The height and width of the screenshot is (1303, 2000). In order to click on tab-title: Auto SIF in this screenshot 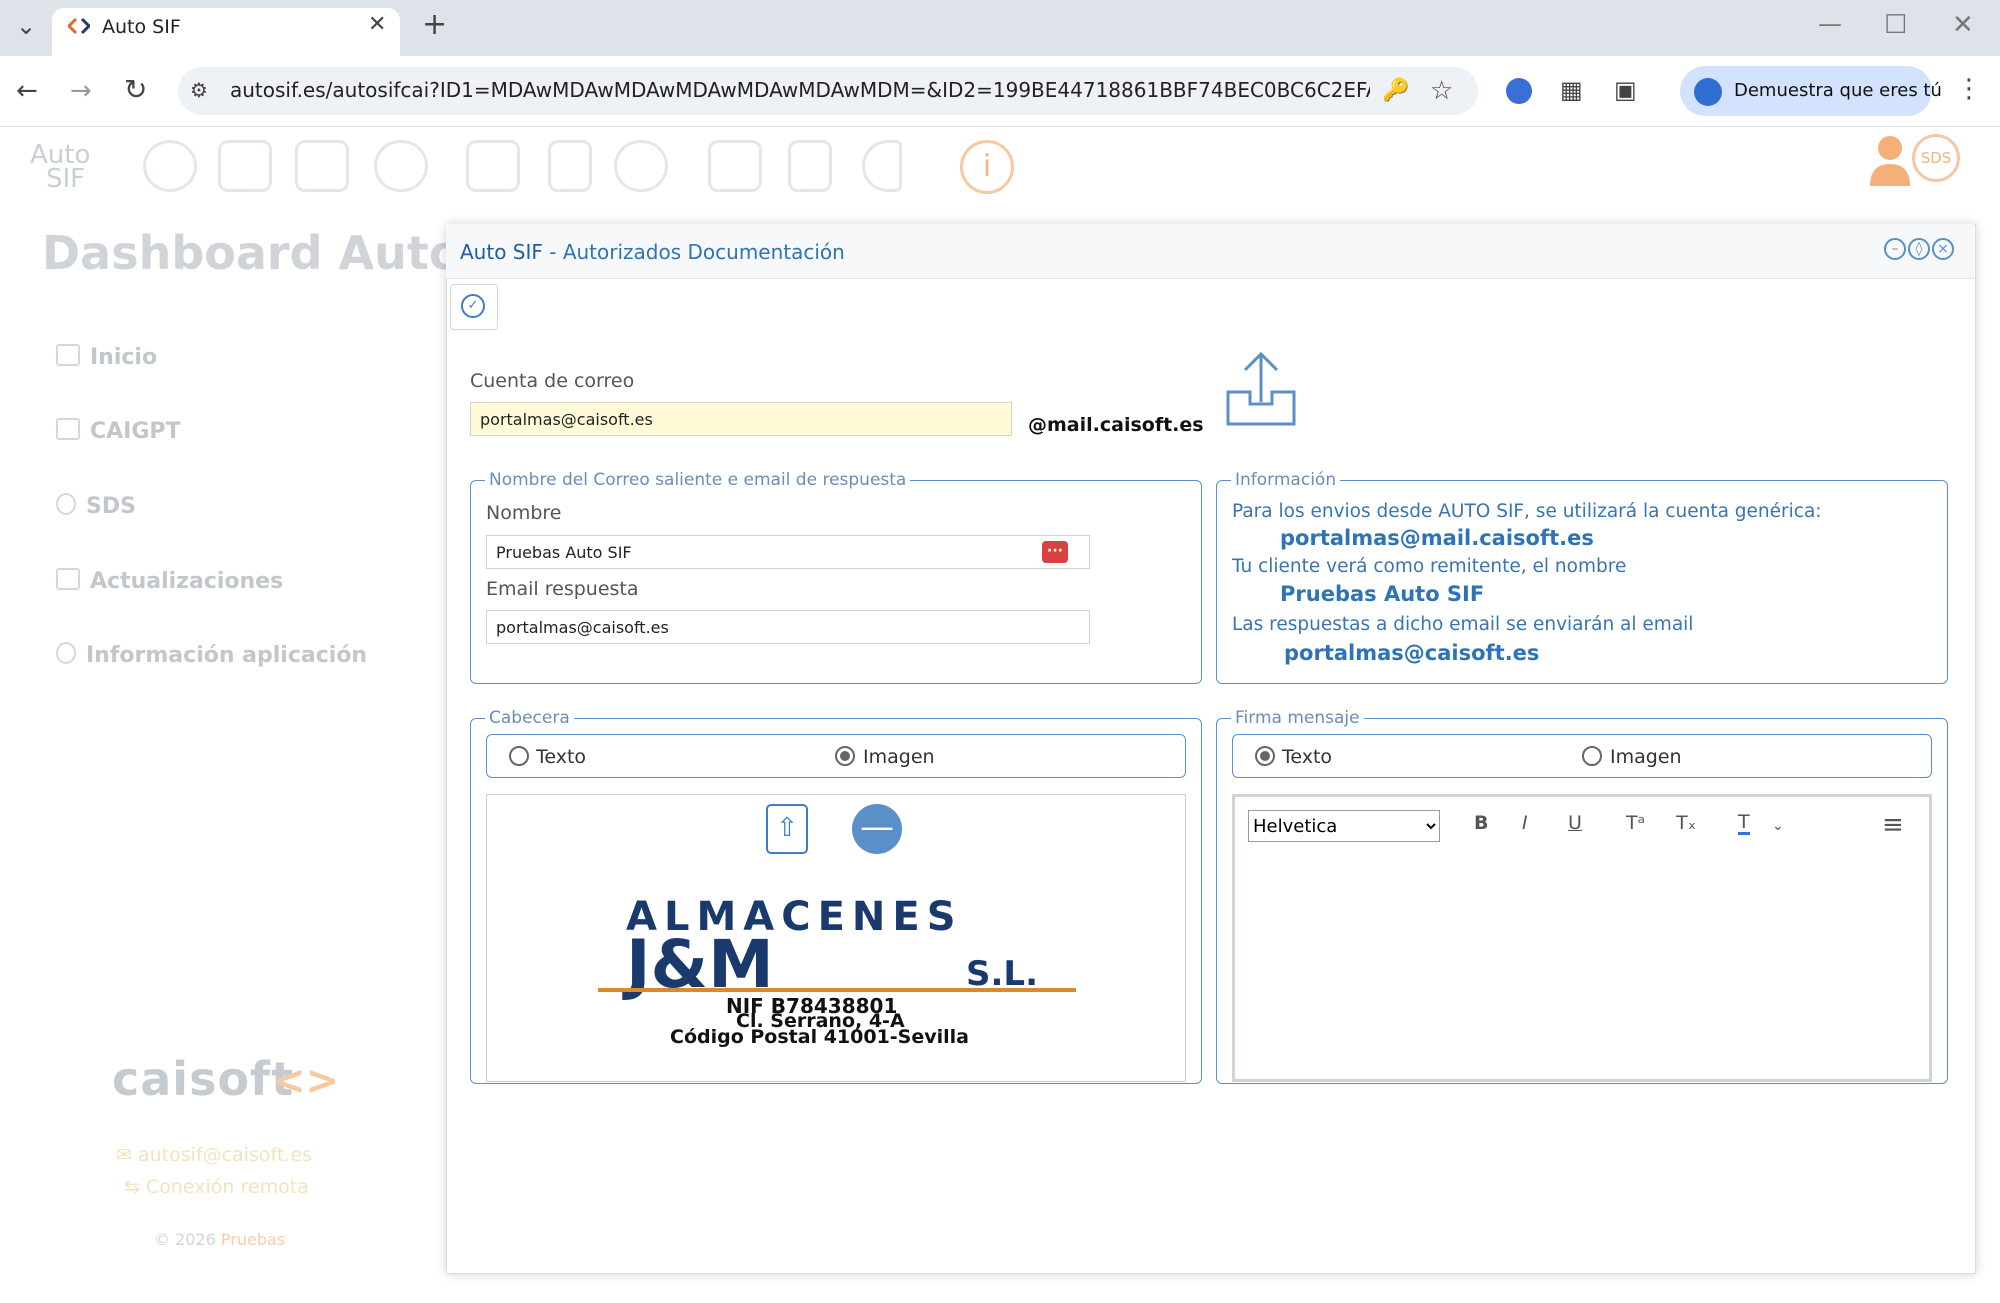, I will do `click(141, 27)`.